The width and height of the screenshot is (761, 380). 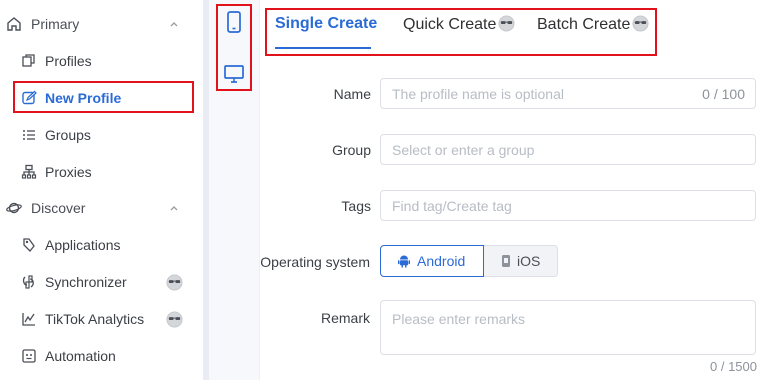 I want to click on active-tab-indicator, so click(x=323, y=48).